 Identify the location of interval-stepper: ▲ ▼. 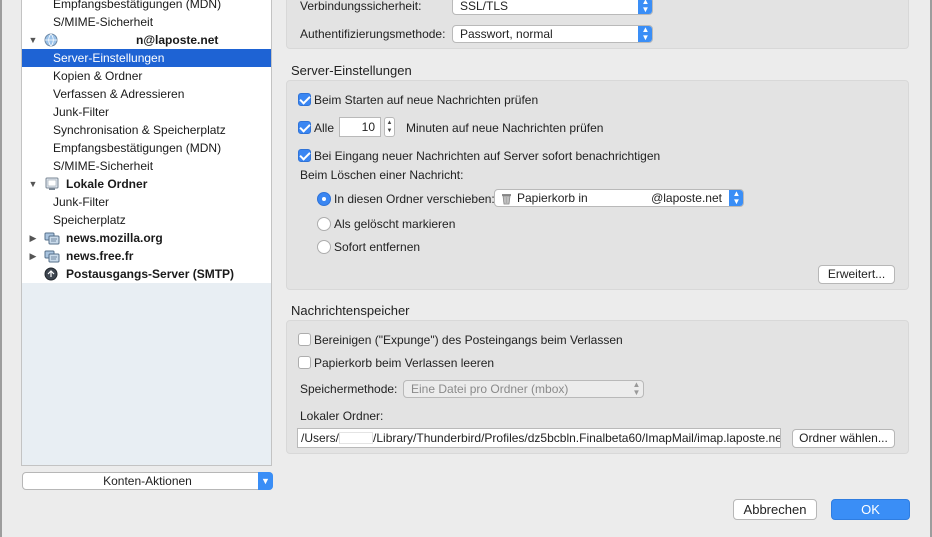
(389, 127).